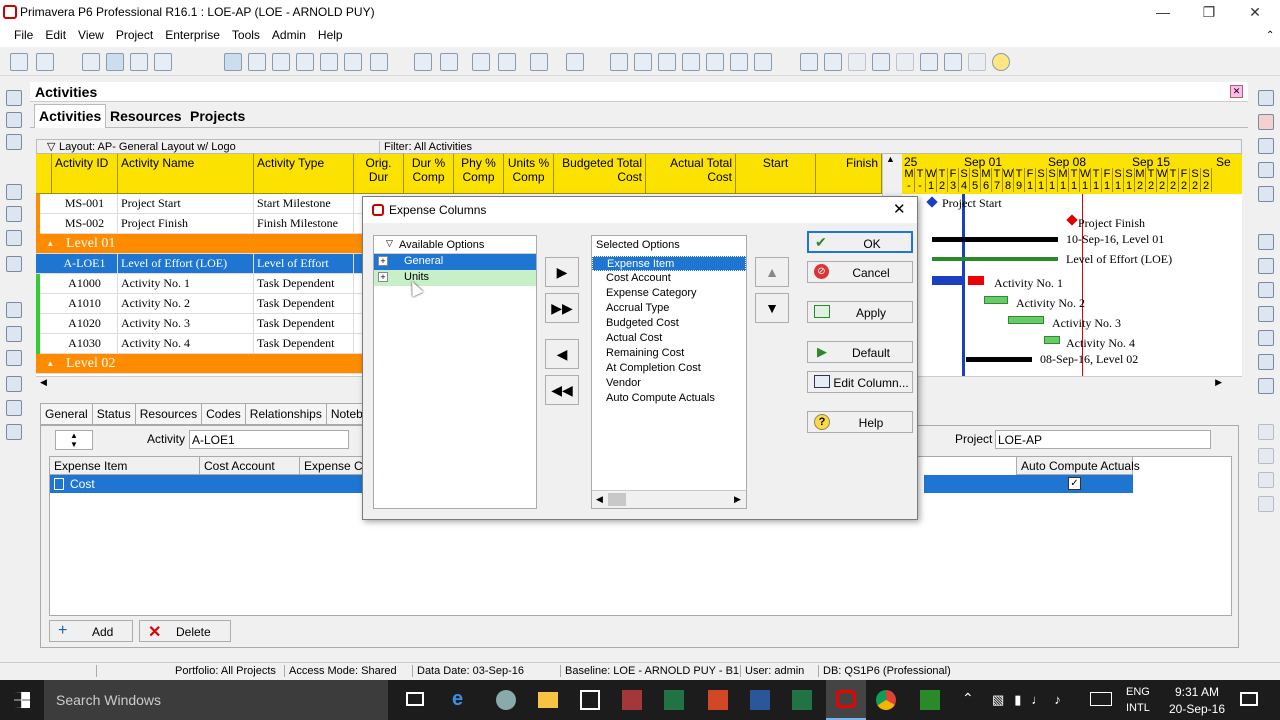 This screenshot has height=720, width=1280. Describe the element at coordinates (1266, 338) in the screenshot. I see `assign-successor-icon` at that location.